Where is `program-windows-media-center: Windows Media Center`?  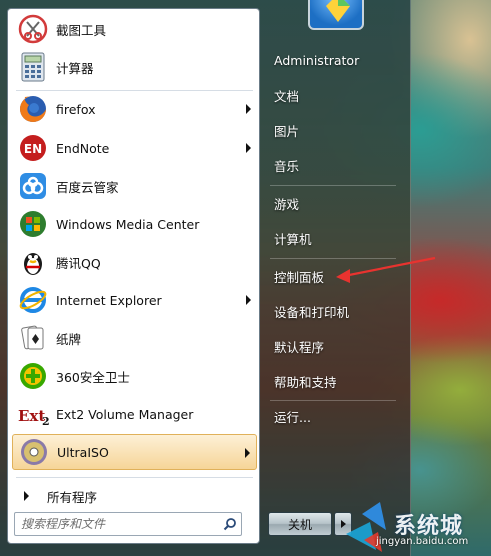
program-windows-media-center: Windows Media Center is located at coordinates (134, 224).